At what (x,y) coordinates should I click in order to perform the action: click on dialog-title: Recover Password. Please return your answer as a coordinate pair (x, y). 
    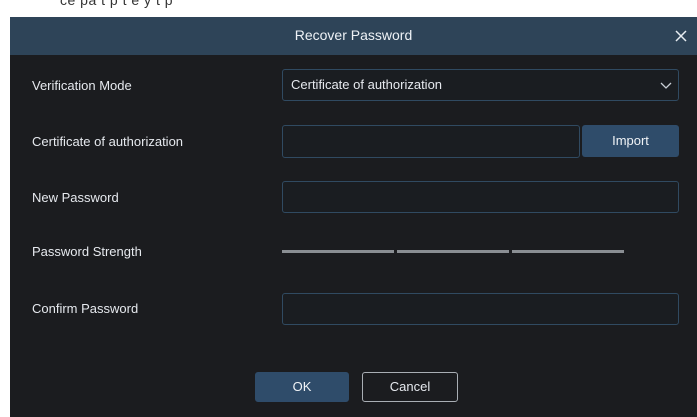
    Looking at the image, I should click on (353, 35).